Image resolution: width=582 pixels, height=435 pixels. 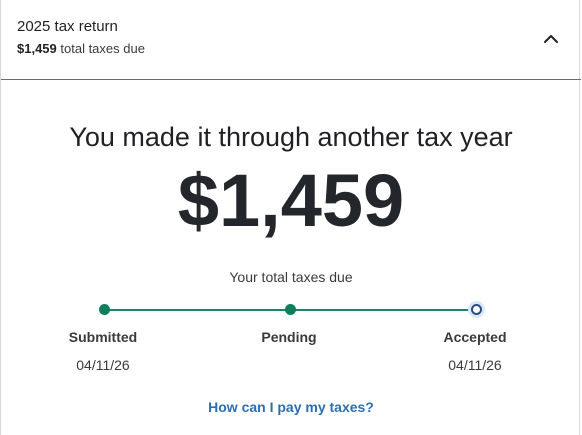 I want to click on step-accepted-ring, so click(x=476, y=309).